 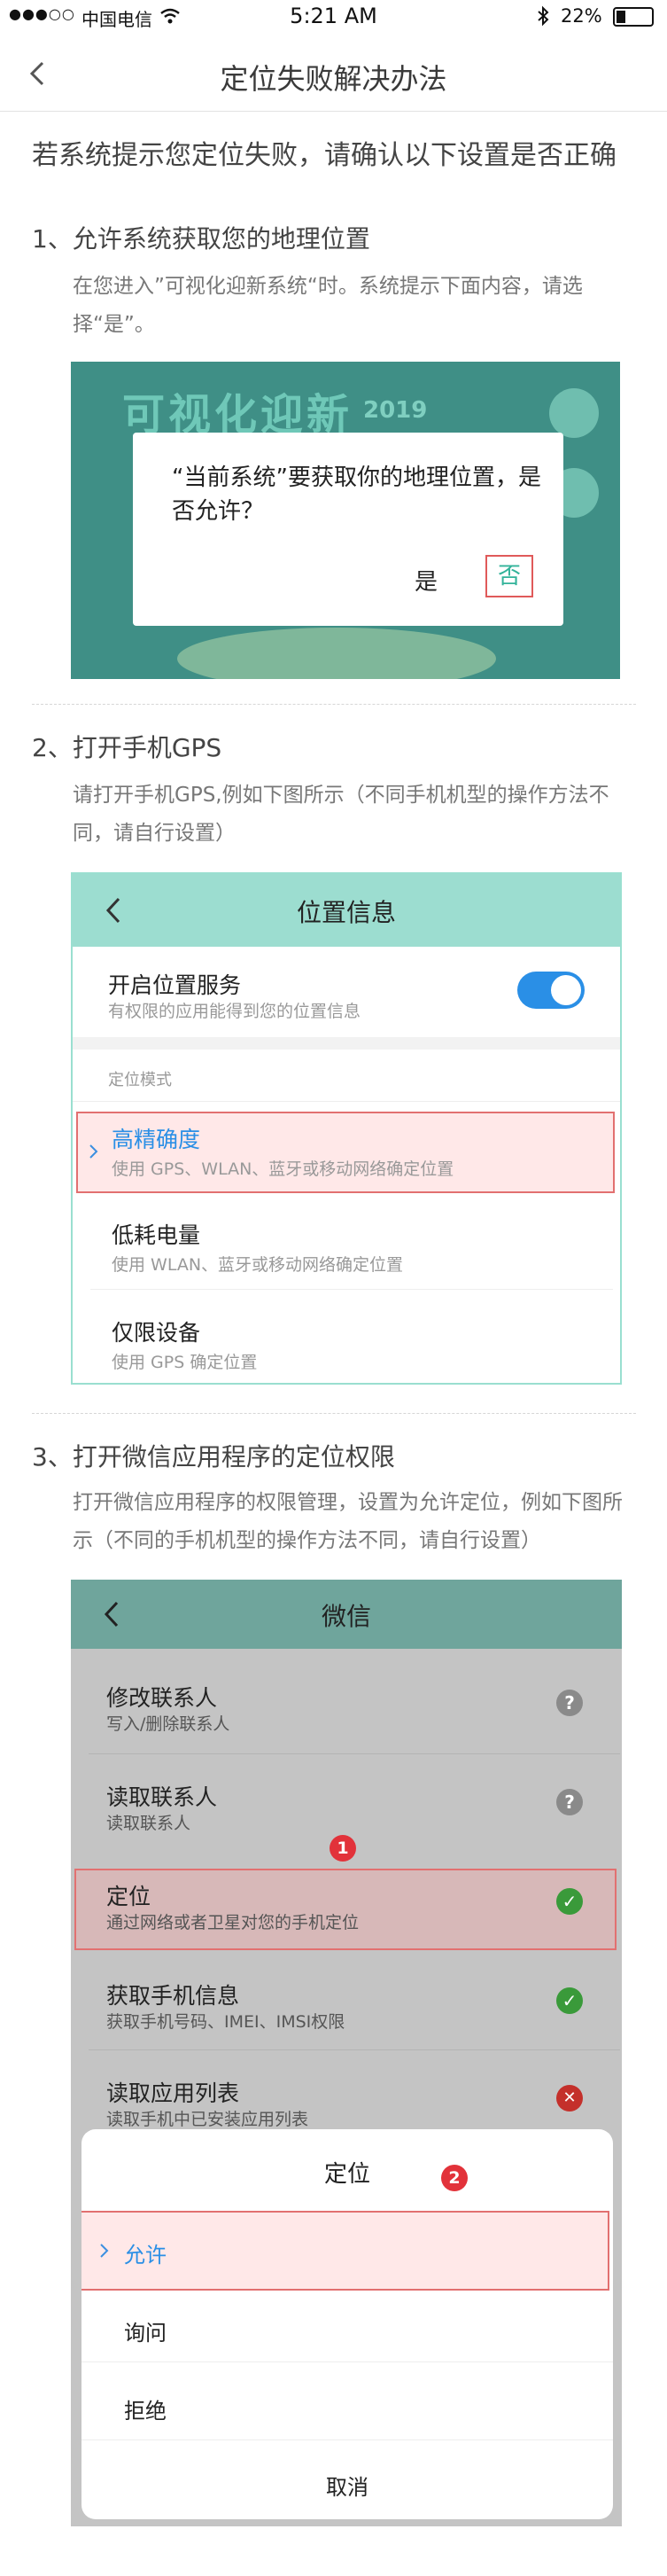 I want to click on perm-title: 获取手机信息, so click(x=172, y=1994).